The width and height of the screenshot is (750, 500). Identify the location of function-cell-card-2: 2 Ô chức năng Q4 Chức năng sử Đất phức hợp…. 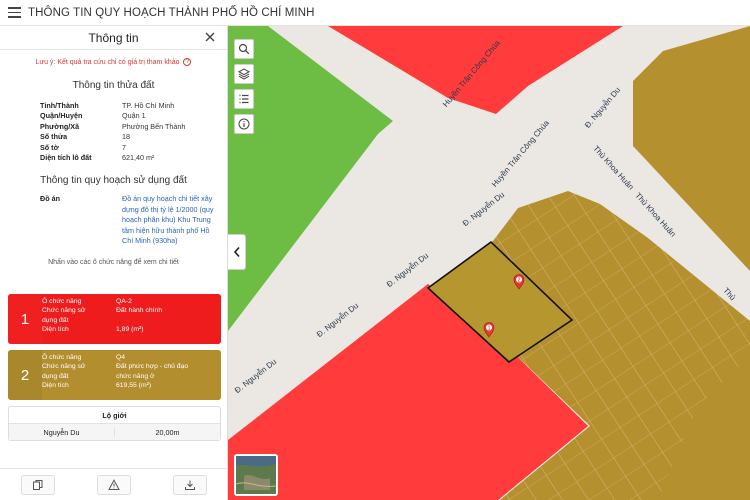
(114, 375).